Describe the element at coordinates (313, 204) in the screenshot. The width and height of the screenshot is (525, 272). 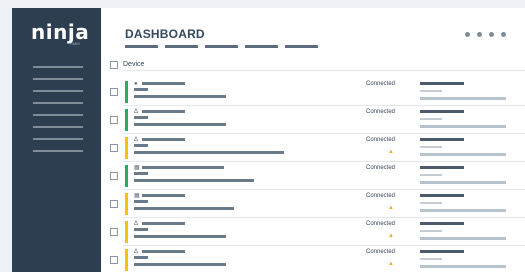
I see `table-row: ▦ Connected ▲` at that location.